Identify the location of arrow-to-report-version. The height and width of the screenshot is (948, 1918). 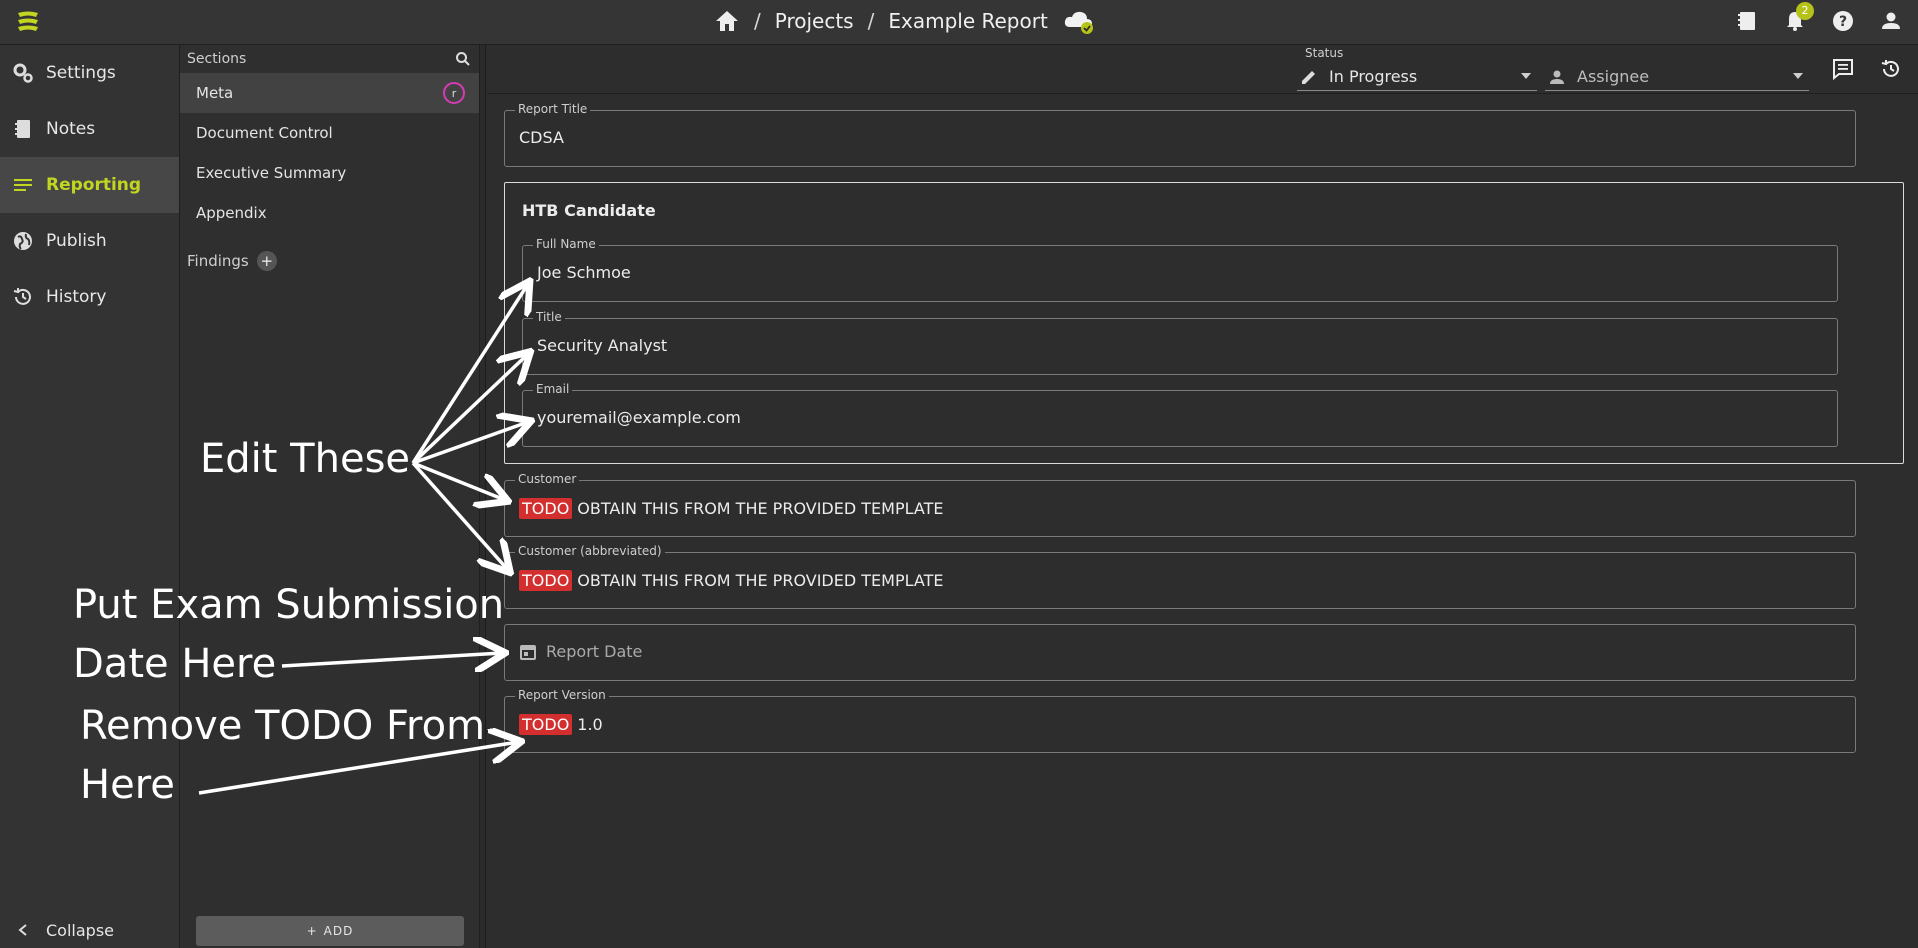
(358, 768).